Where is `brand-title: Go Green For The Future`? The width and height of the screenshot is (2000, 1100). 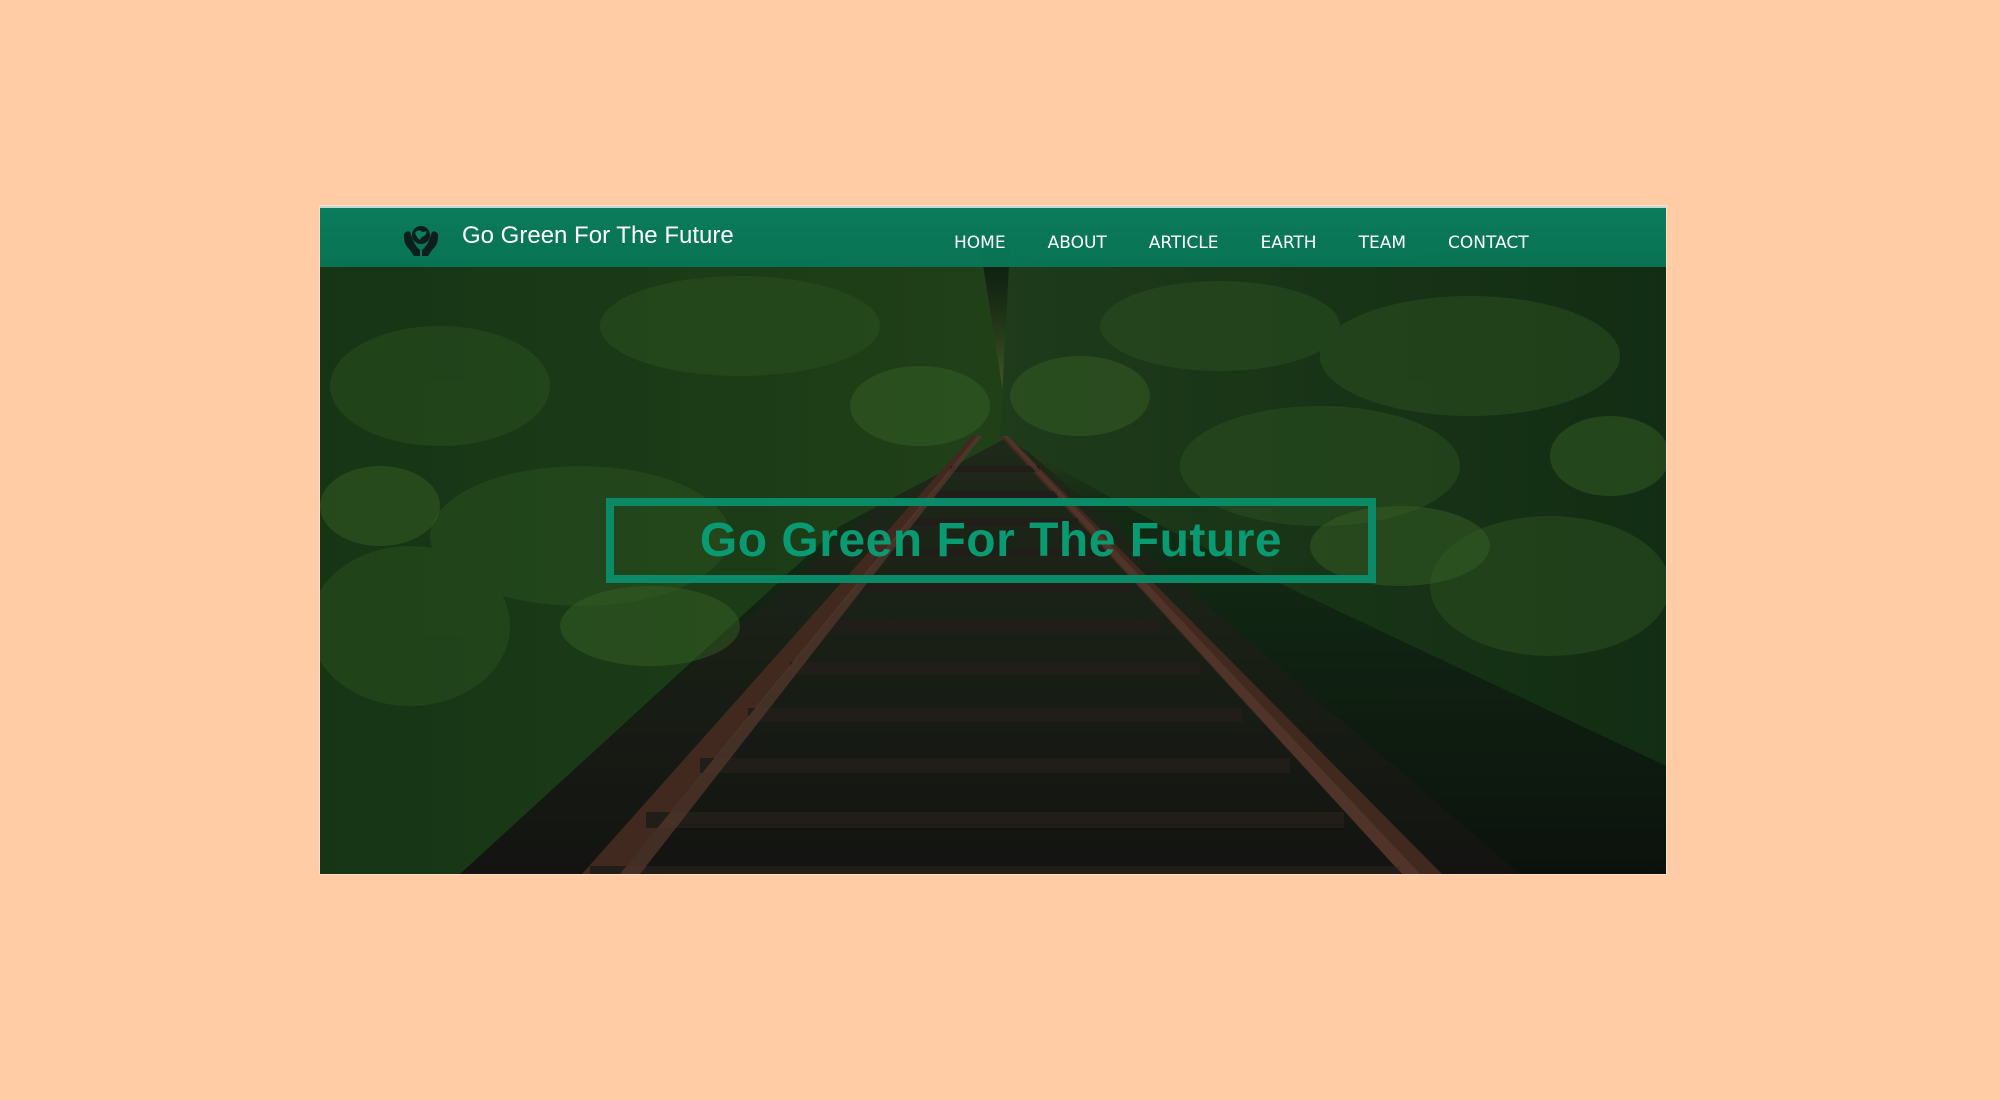
brand-title: Go Green For The Future is located at coordinates (598, 236).